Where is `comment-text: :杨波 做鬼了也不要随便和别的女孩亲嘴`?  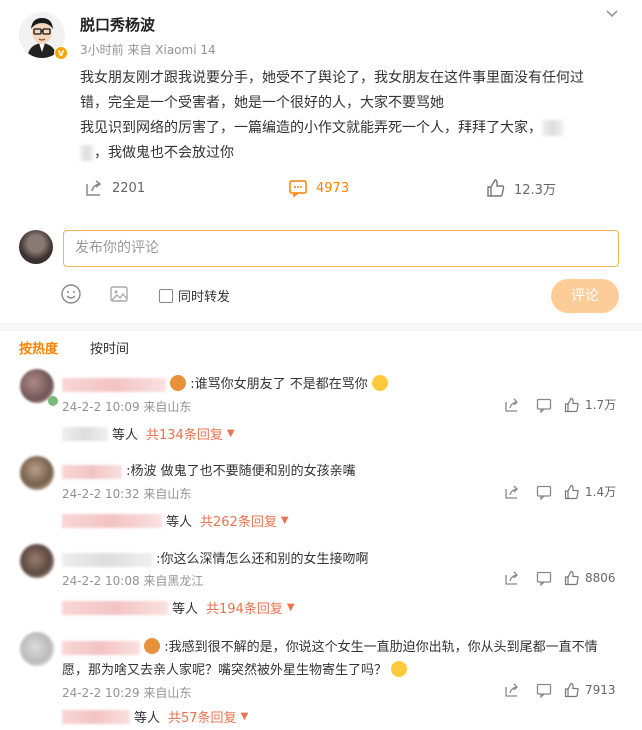 comment-text: :杨波 做鬼了也不要随便和别的女孩亲嘴 is located at coordinates (209, 469).